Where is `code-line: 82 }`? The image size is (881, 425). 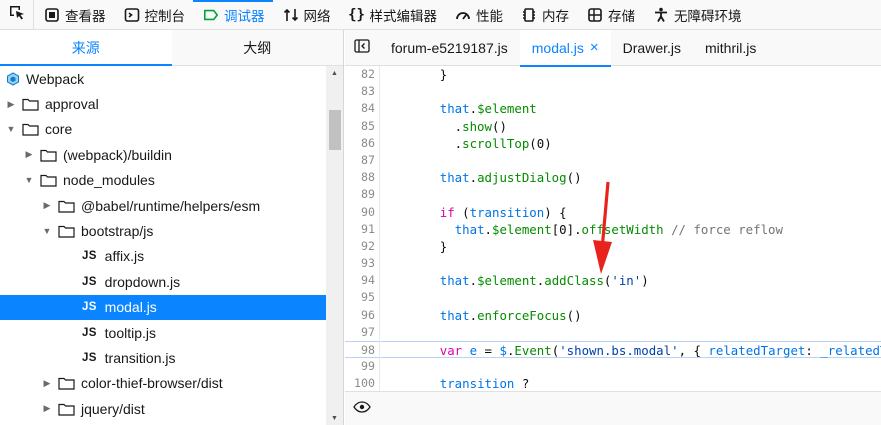 code-line: 82 } is located at coordinates (613, 74).